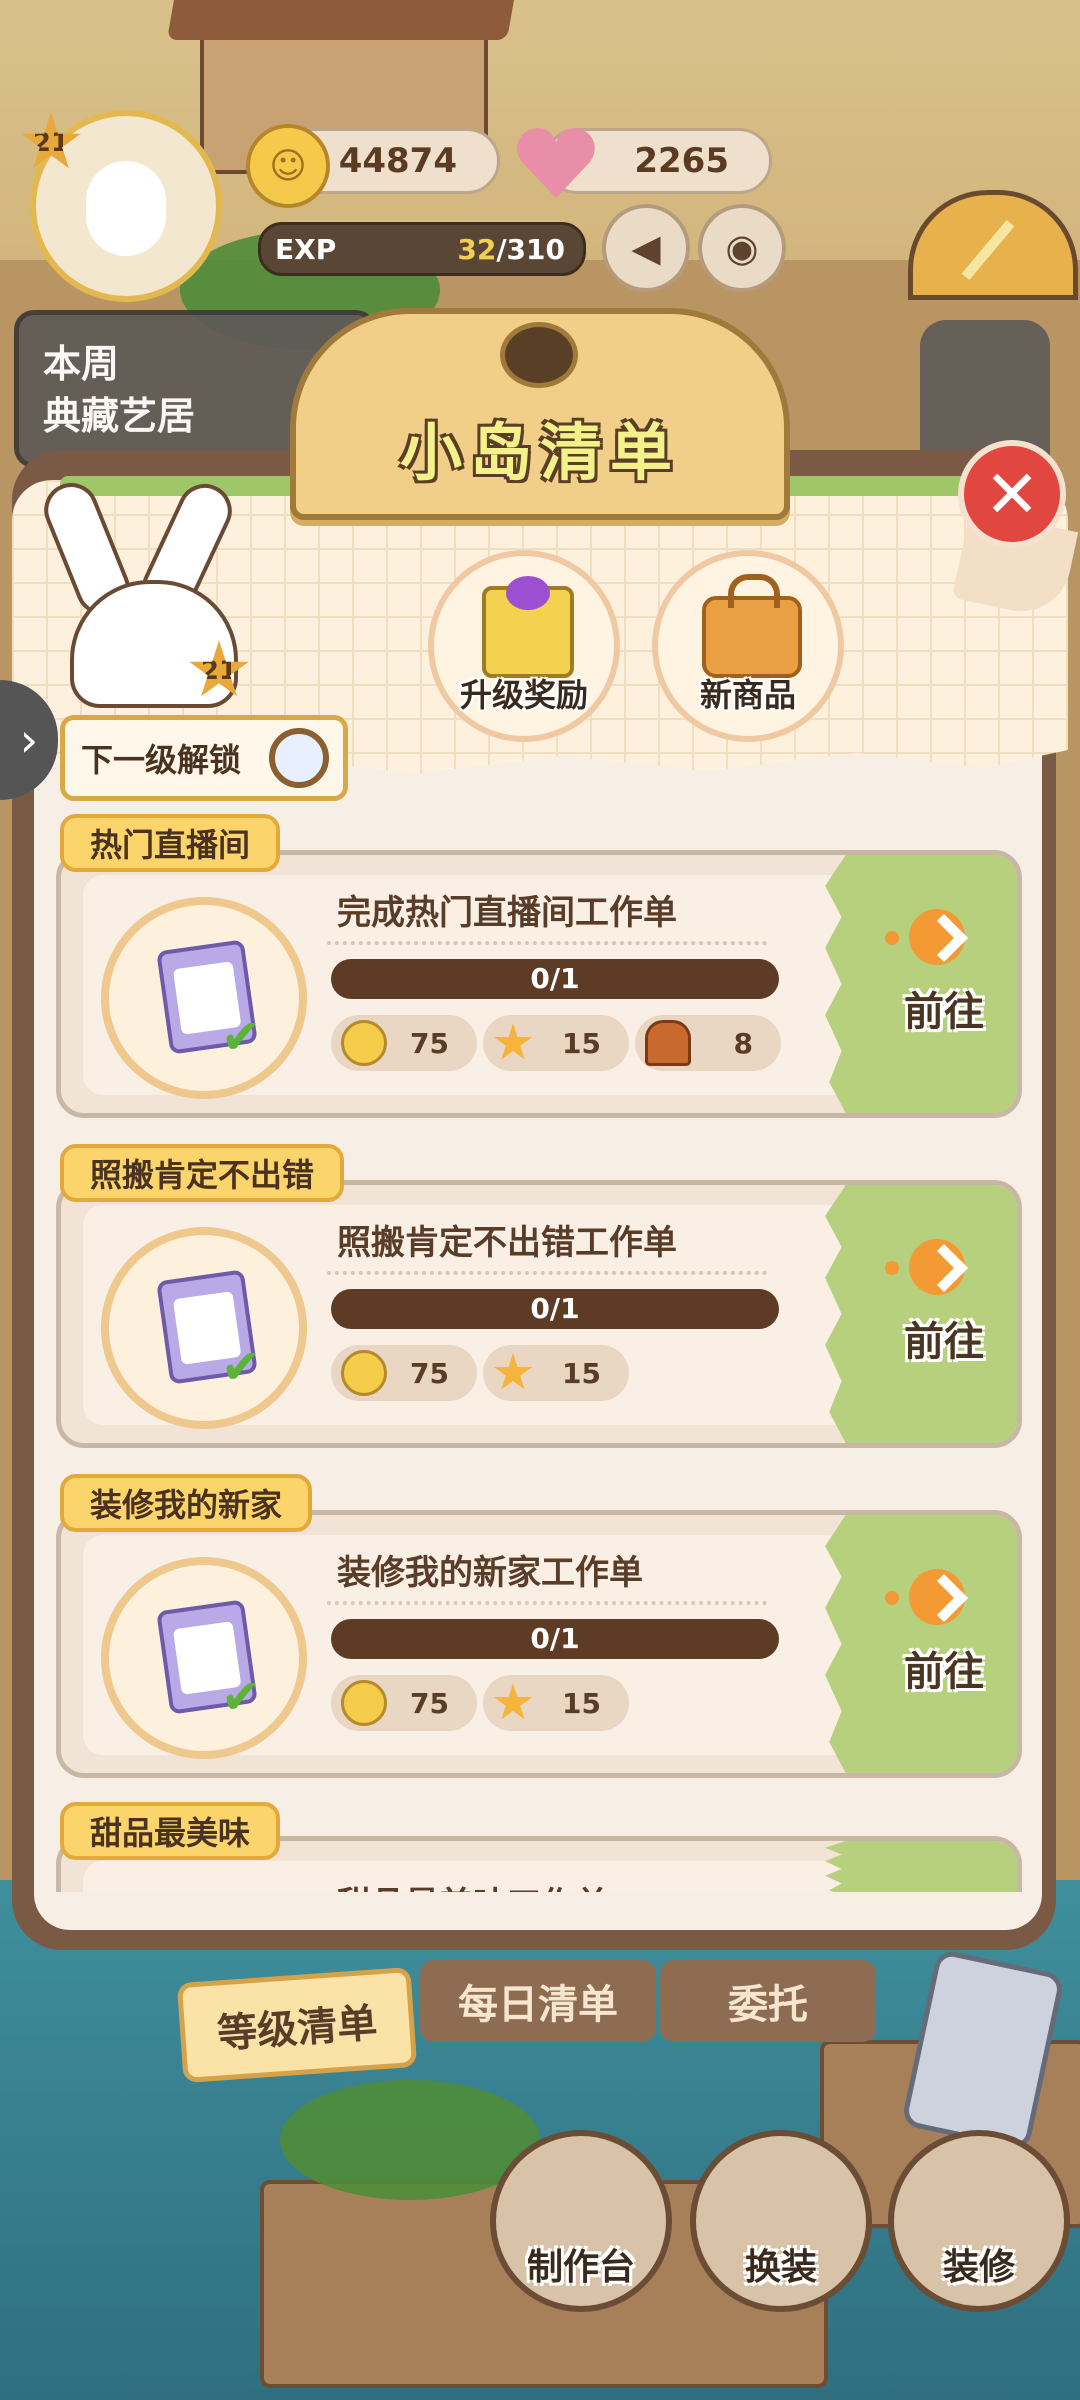 This screenshot has width=1080, height=2400. I want to click on dress-up-label: 换装, so click(780, 2267).